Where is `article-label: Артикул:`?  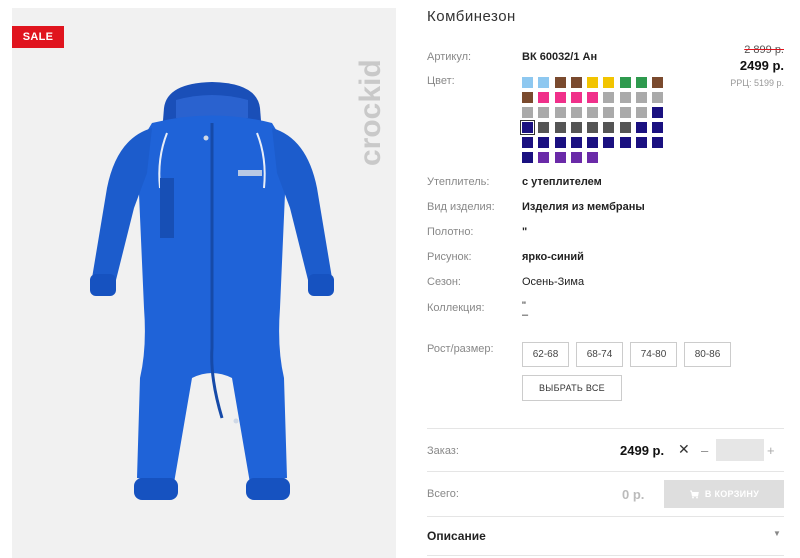 article-label: Артикул: is located at coordinates (449, 57).